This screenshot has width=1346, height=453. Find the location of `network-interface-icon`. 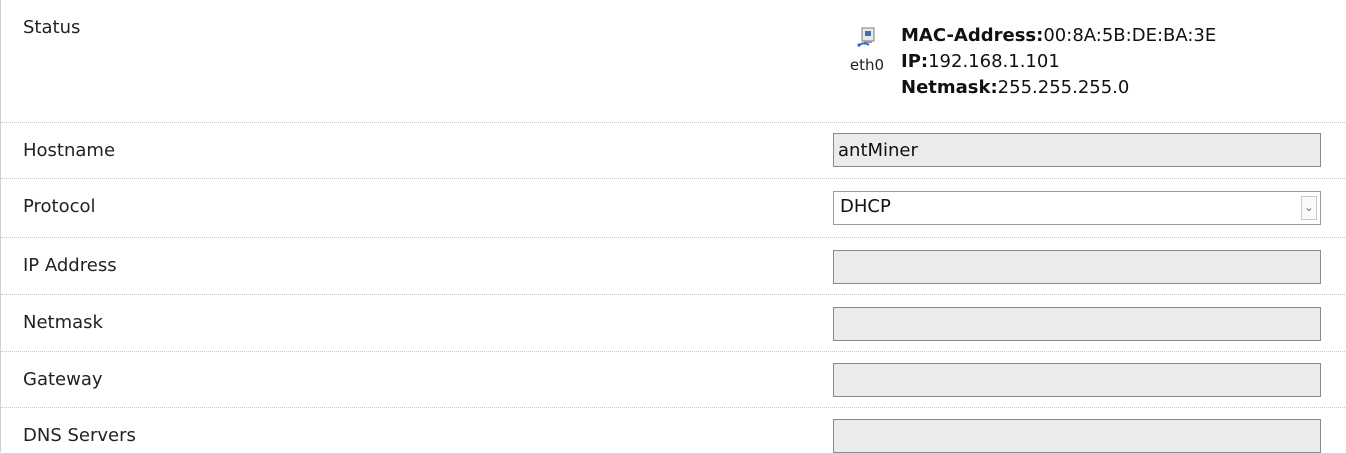

network-interface-icon is located at coordinates (867, 39).